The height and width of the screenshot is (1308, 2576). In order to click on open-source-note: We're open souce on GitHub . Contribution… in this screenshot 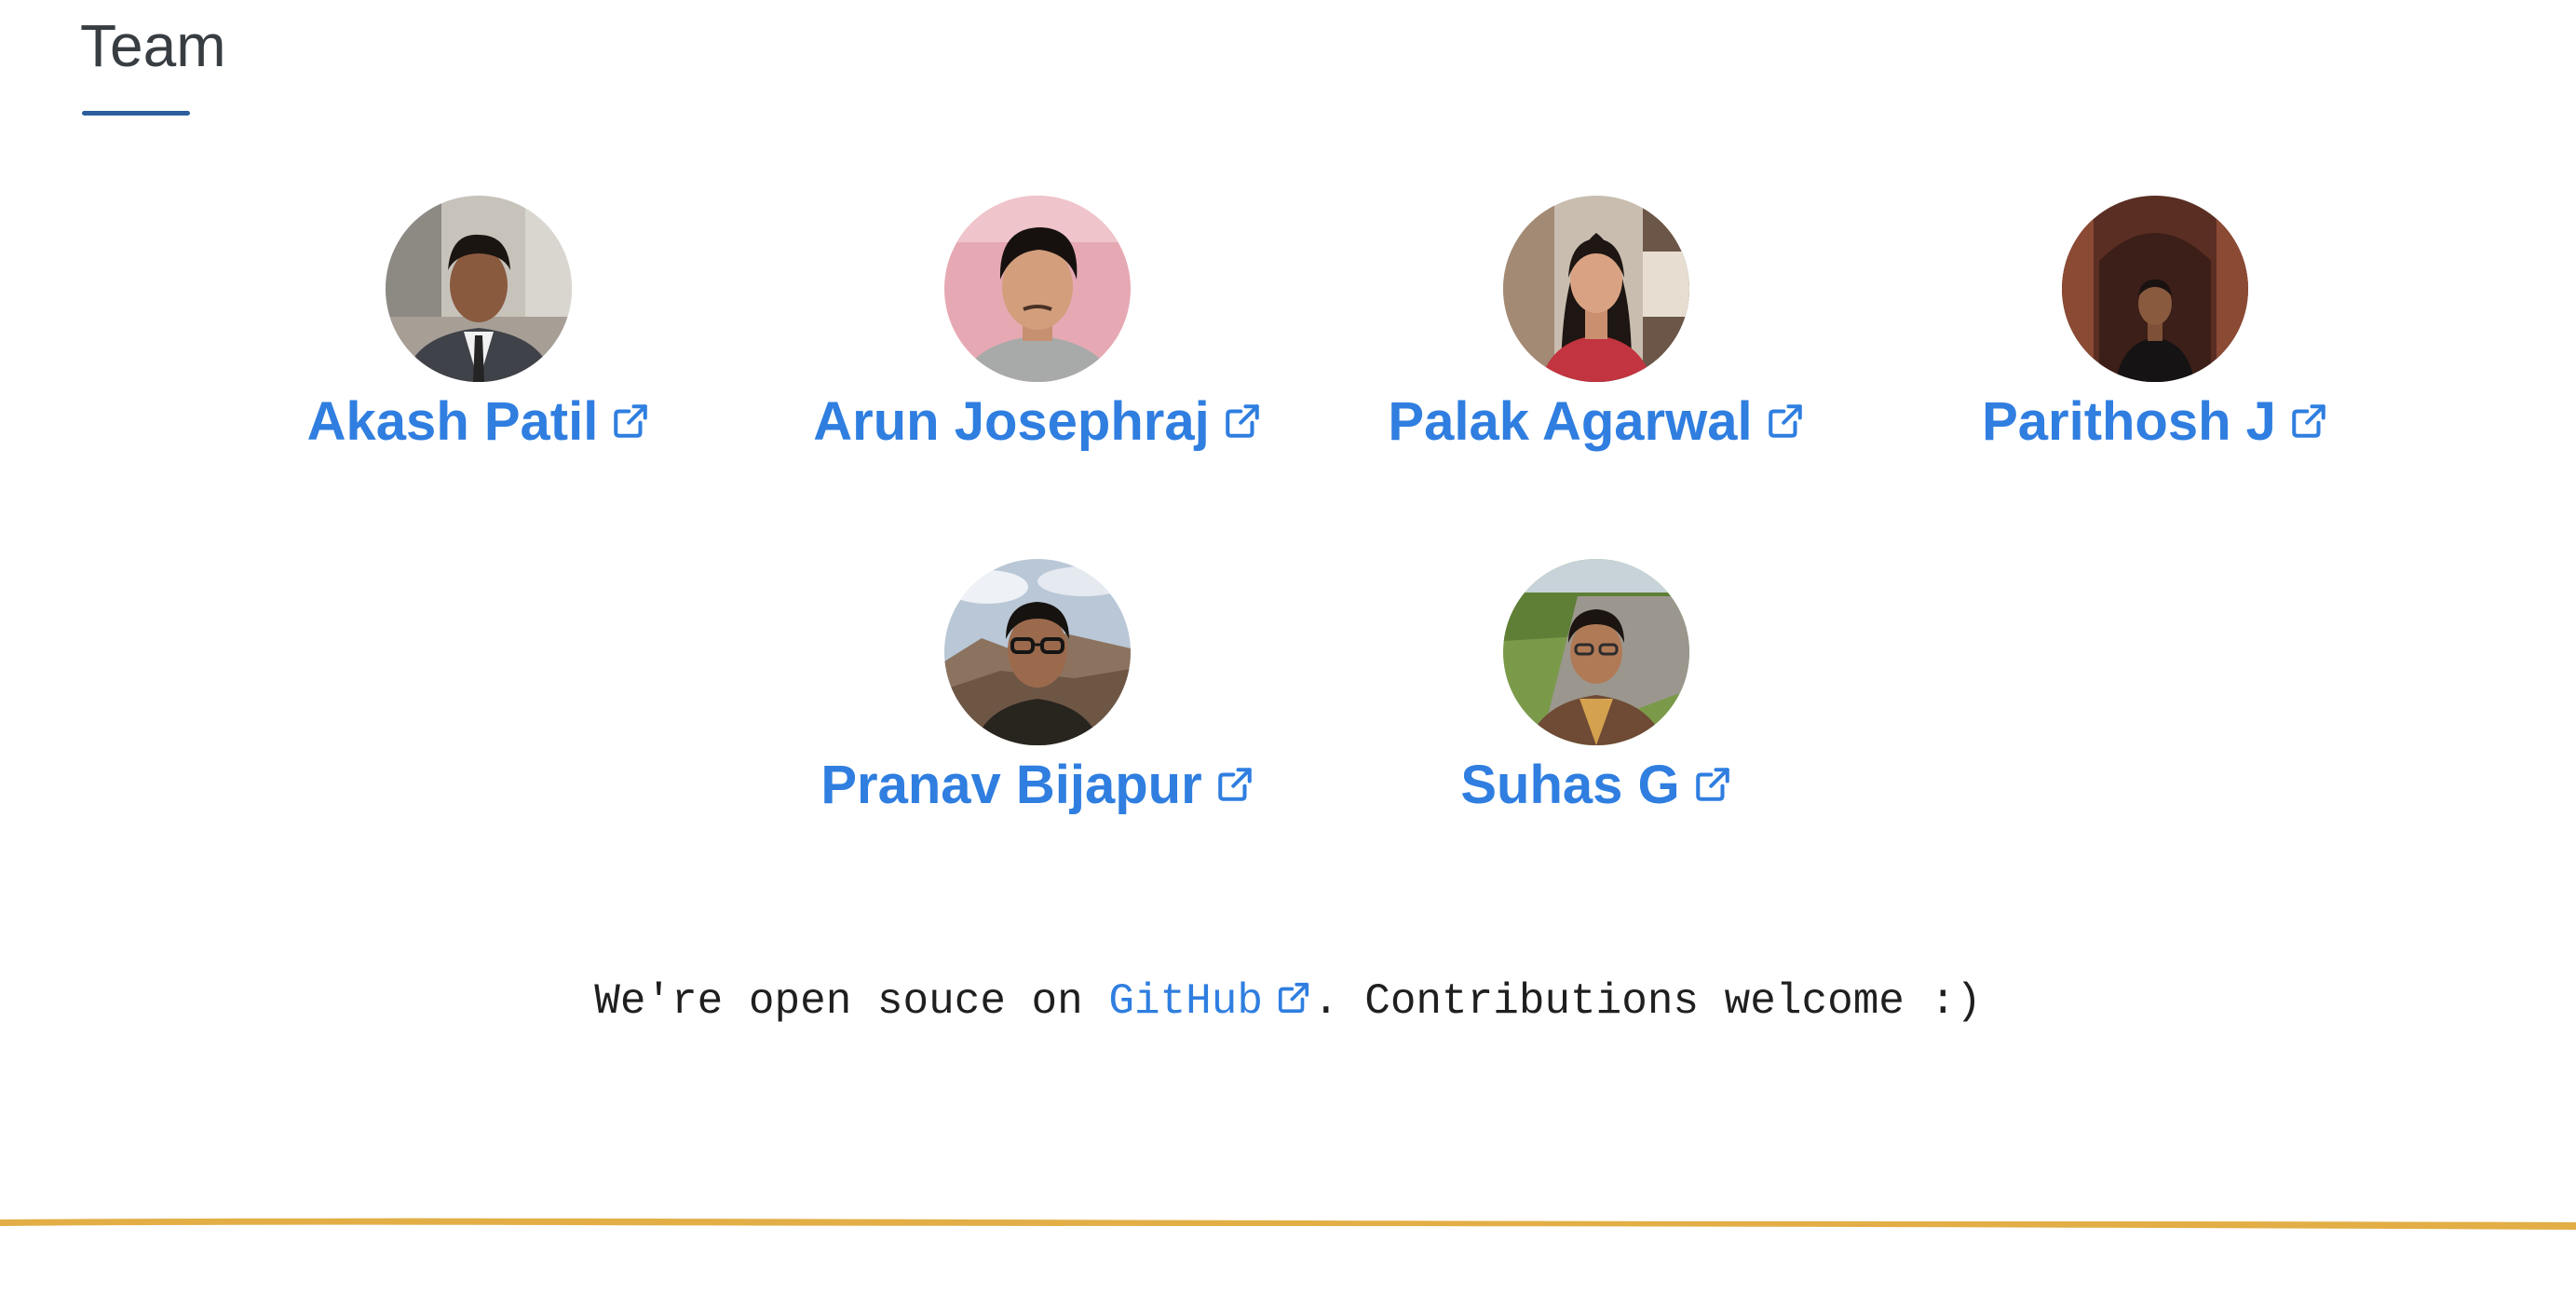, I will do `click(1288, 1001)`.